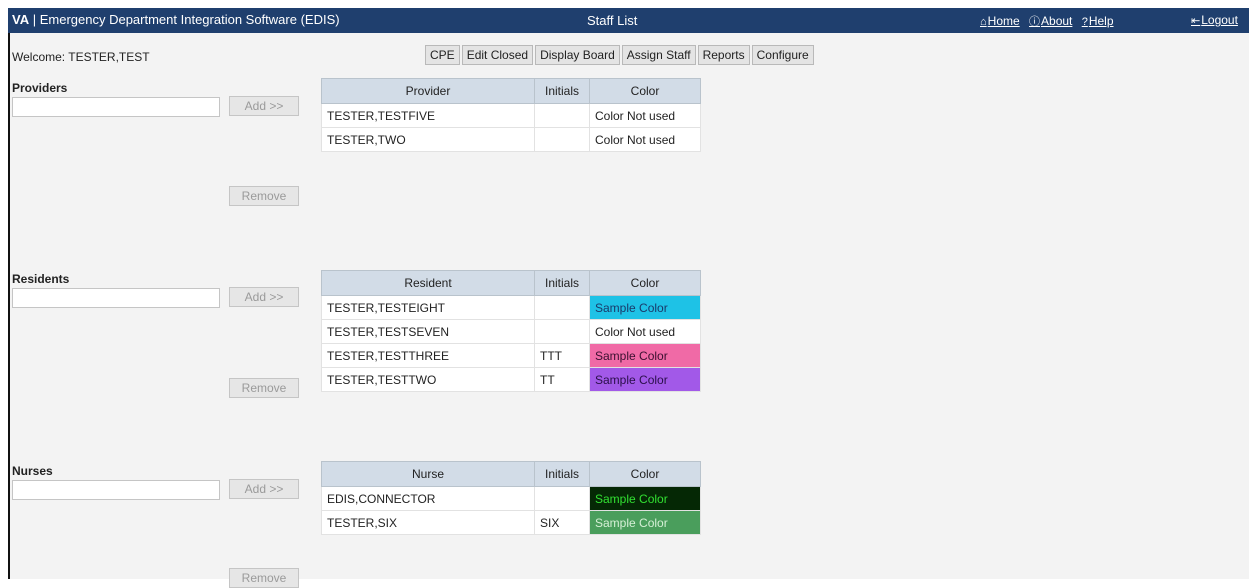 The width and height of the screenshot is (1249, 588). I want to click on staff-name: TESTER,TESTEIGHT, so click(428, 307).